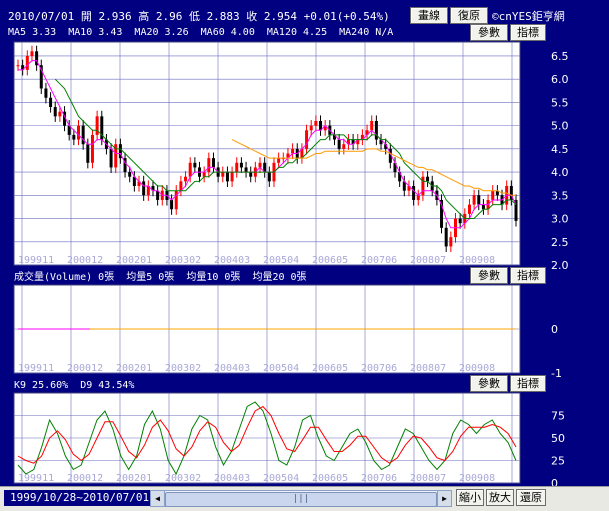 The height and width of the screenshot is (511, 609). Describe the element at coordinates (489, 383) in the screenshot. I see `kd-params-button: 參數` at that location.